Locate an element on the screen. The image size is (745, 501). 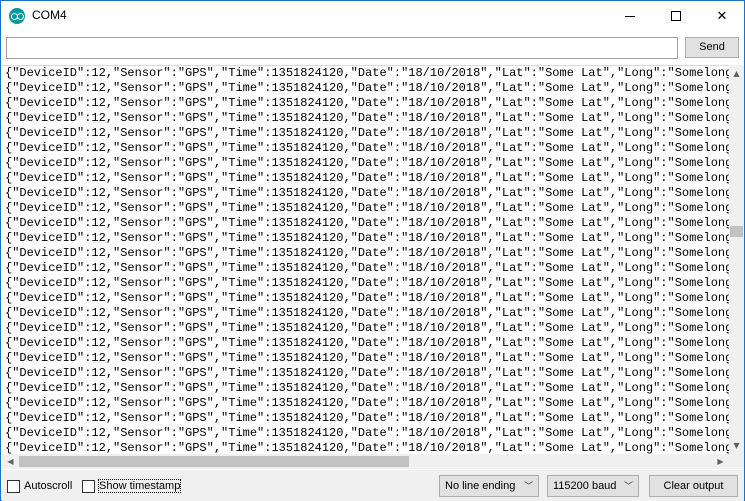
close-icon: ✕ is located at coordinates (722, 16).